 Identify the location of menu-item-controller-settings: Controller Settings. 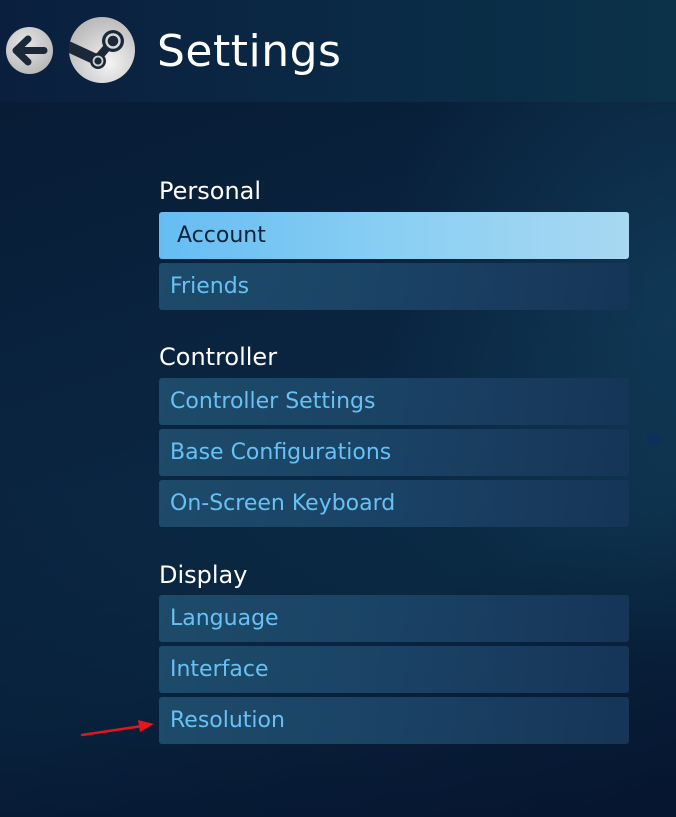
(394, 401).